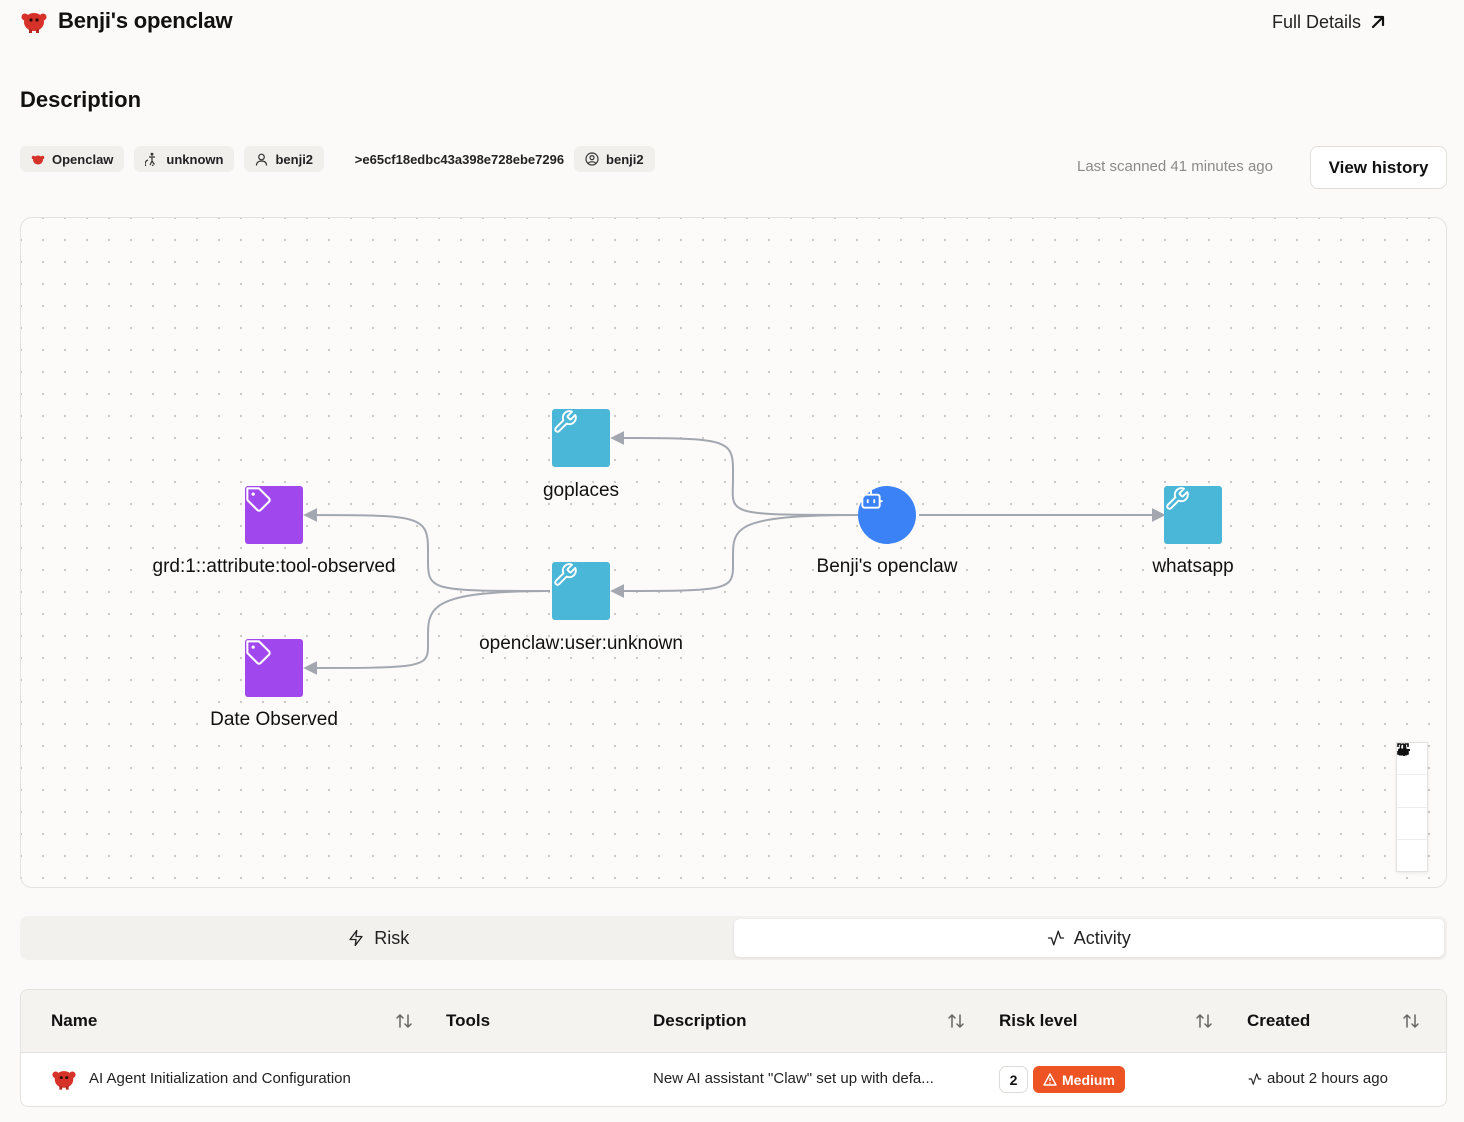 The height and width of the screenshot is (1122, 1464). Describe the element at coordinates (274, 668) in the screenshot. I see `node-date-observed` at that location.